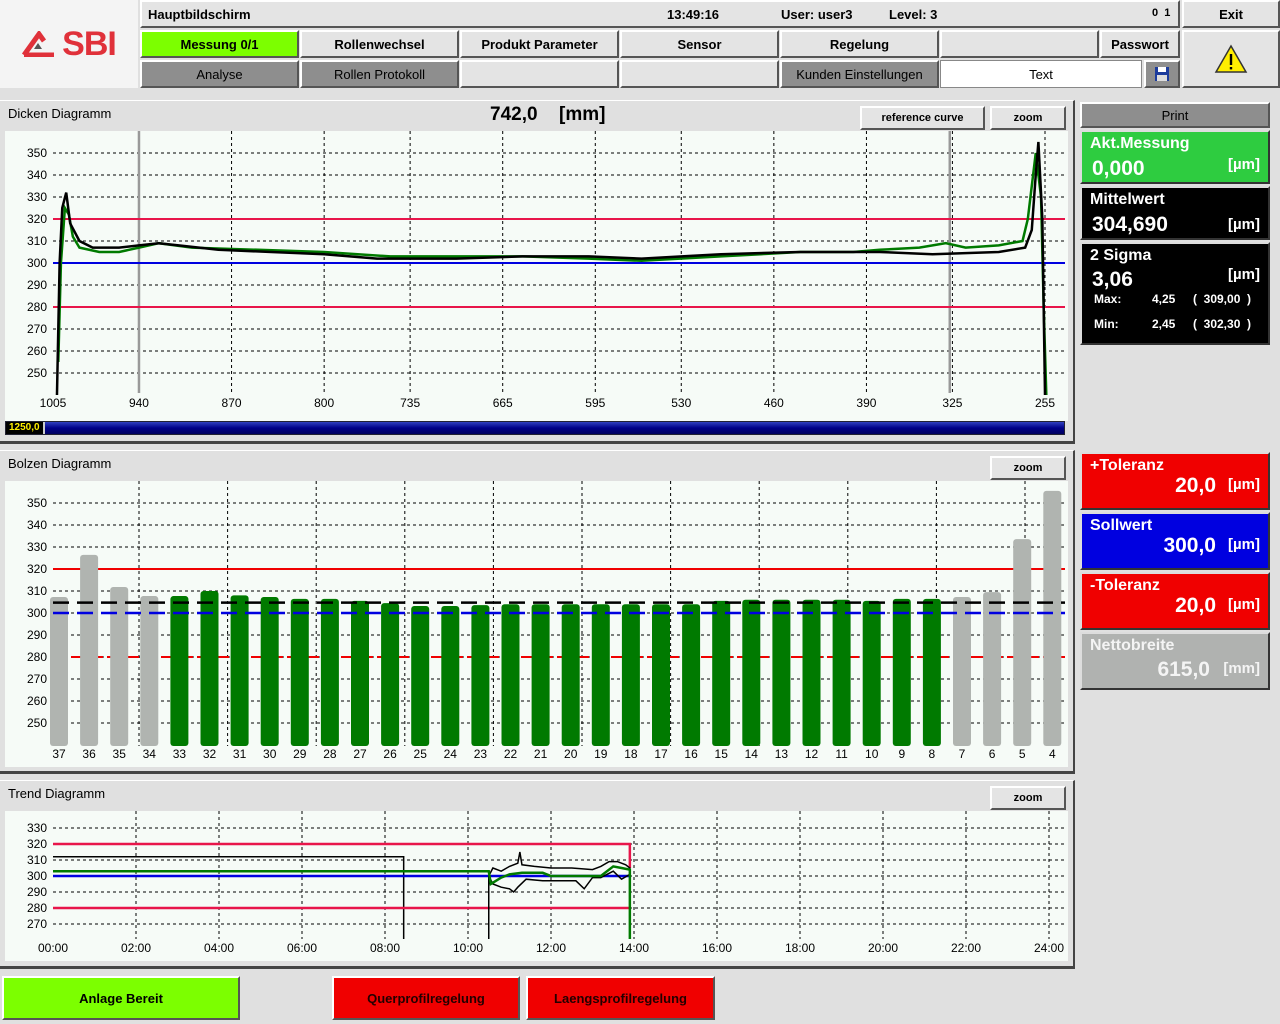  I want to click on bolt-label: 21, so click(541, 754).